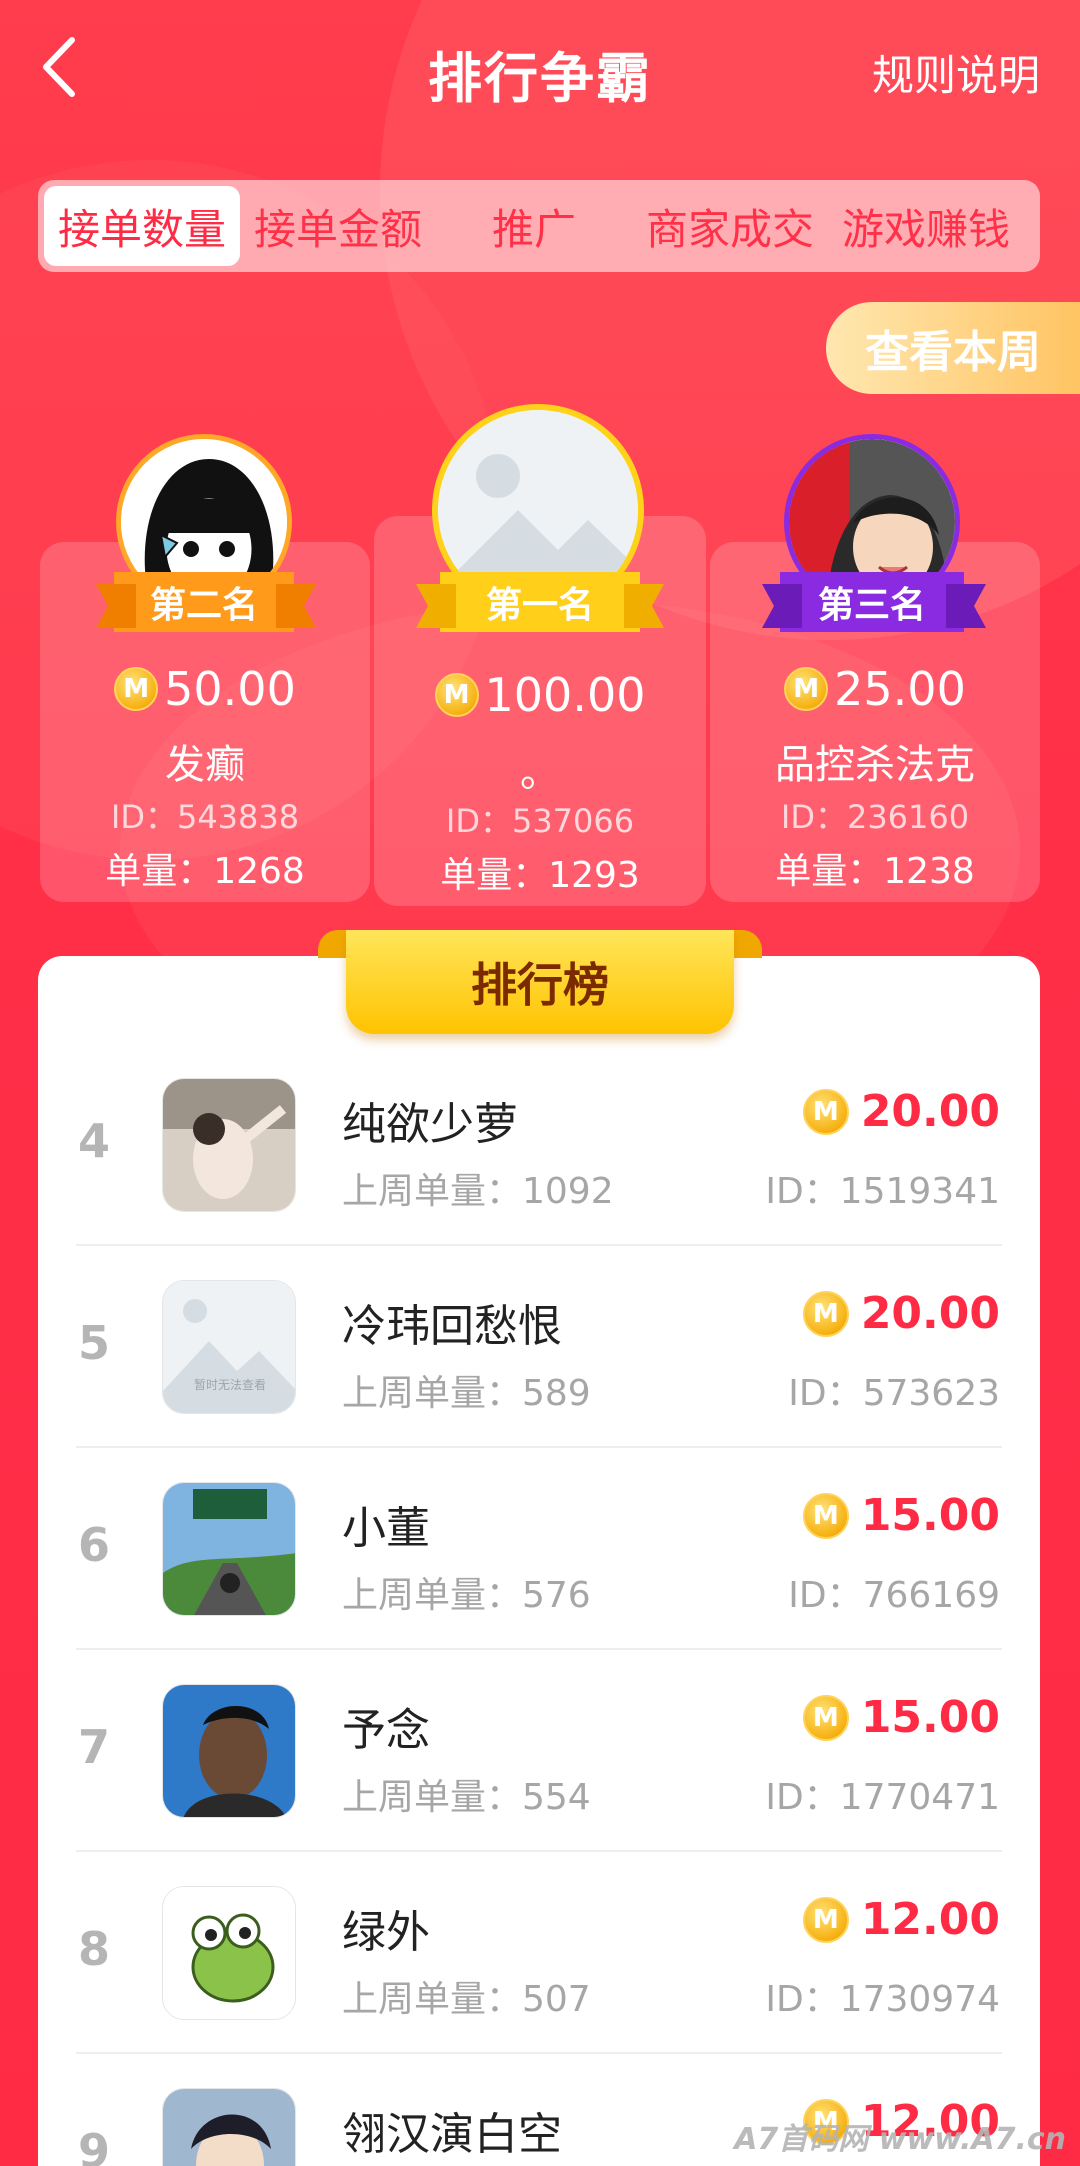  What do you see at coordinates (205, 689) in the screenshot?
I see `podium-second-money: M 50.00` at bounding box center [205, 689].